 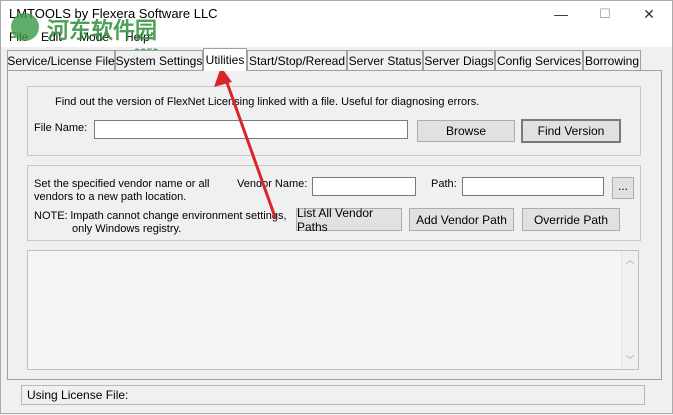 I want to click on annotation-arrow-line, so click(x=250, y=147).